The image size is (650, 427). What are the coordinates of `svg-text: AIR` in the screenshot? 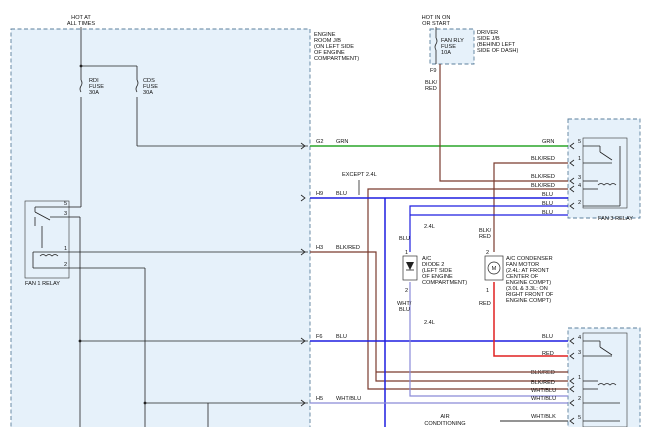 It's located at (444, 417).